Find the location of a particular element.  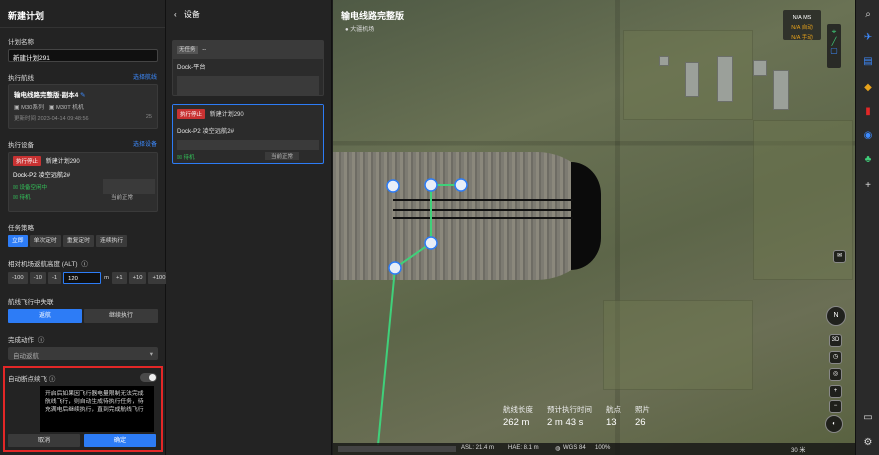

device-list-header: ‹ 设备 is located at coordinates (248, 14).